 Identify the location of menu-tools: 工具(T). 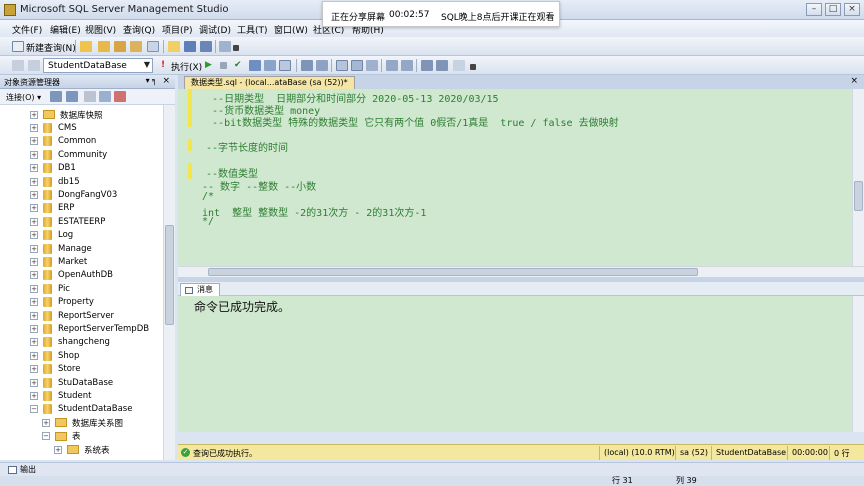
(252, 29).